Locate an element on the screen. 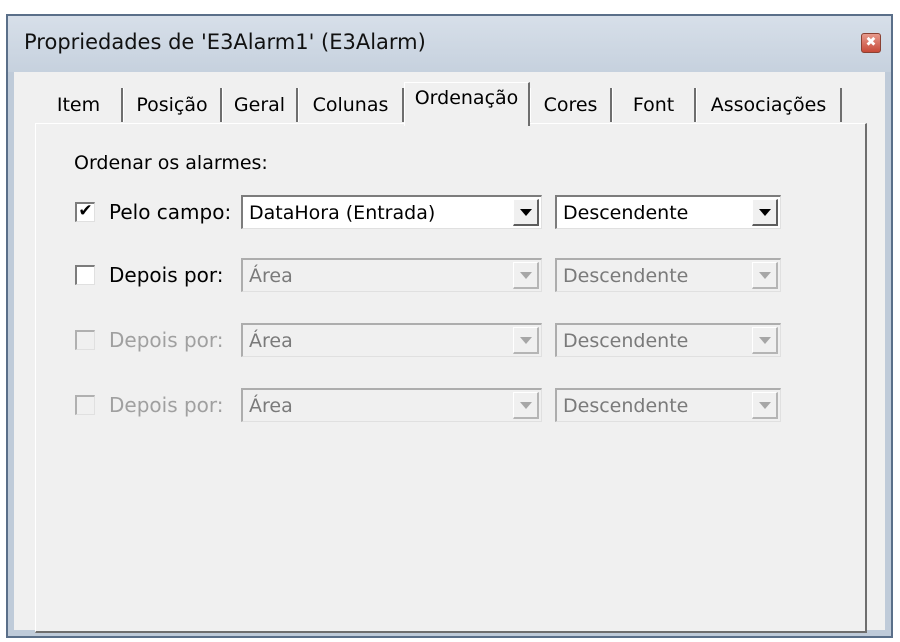  sort-row-1-field-select: DataHora (Entrada) is located at coordinates (391, 212).